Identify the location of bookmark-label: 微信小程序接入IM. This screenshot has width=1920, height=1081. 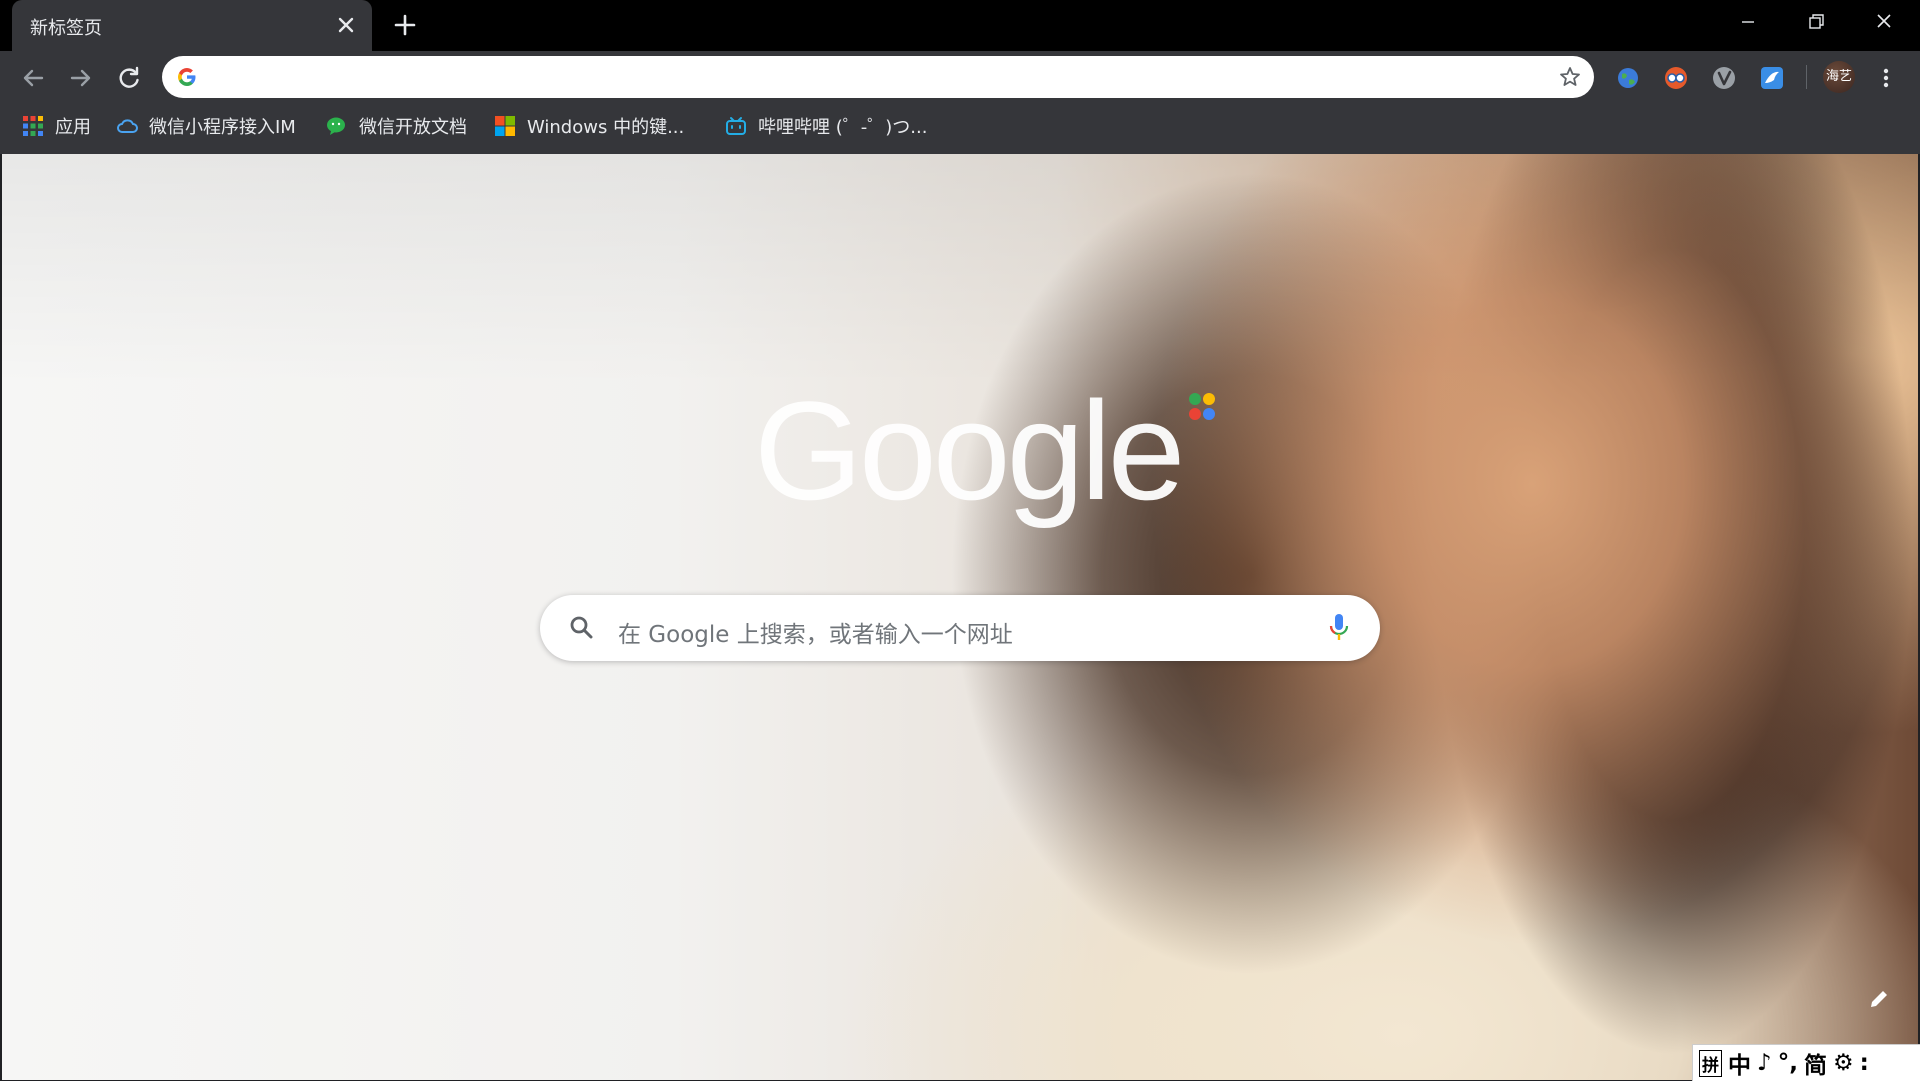
(222, 127).